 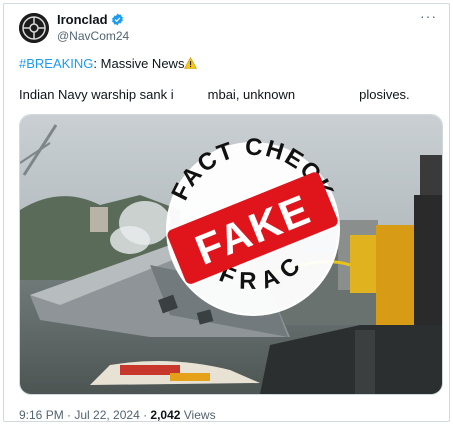 I want to click on avatar, so click(x=34, y=28).